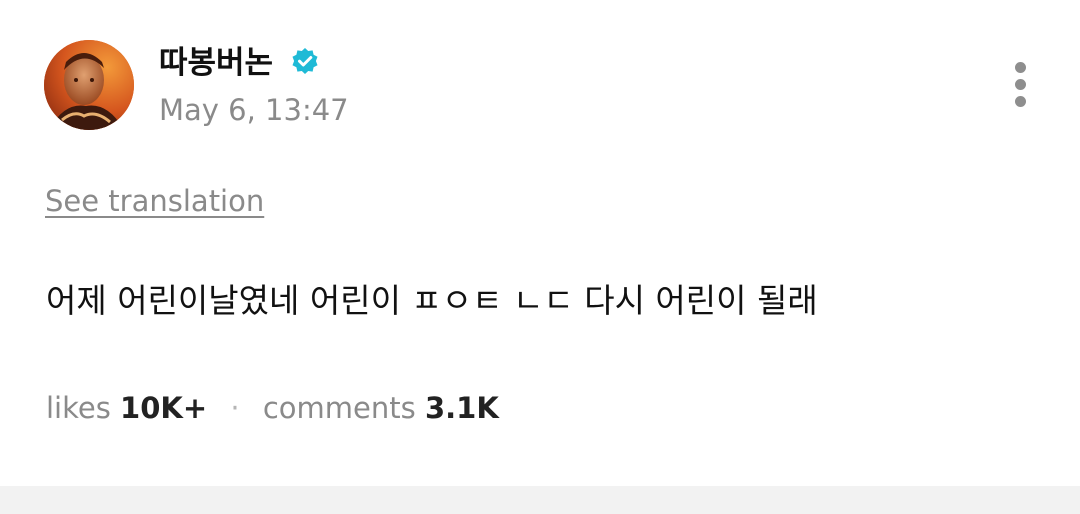 This screenshot has width=1080, height=514. What do you see at coordinates (154, 201) in the screenshot?
I see `see-translation-link: See translation` at bounding box center [154, 201].